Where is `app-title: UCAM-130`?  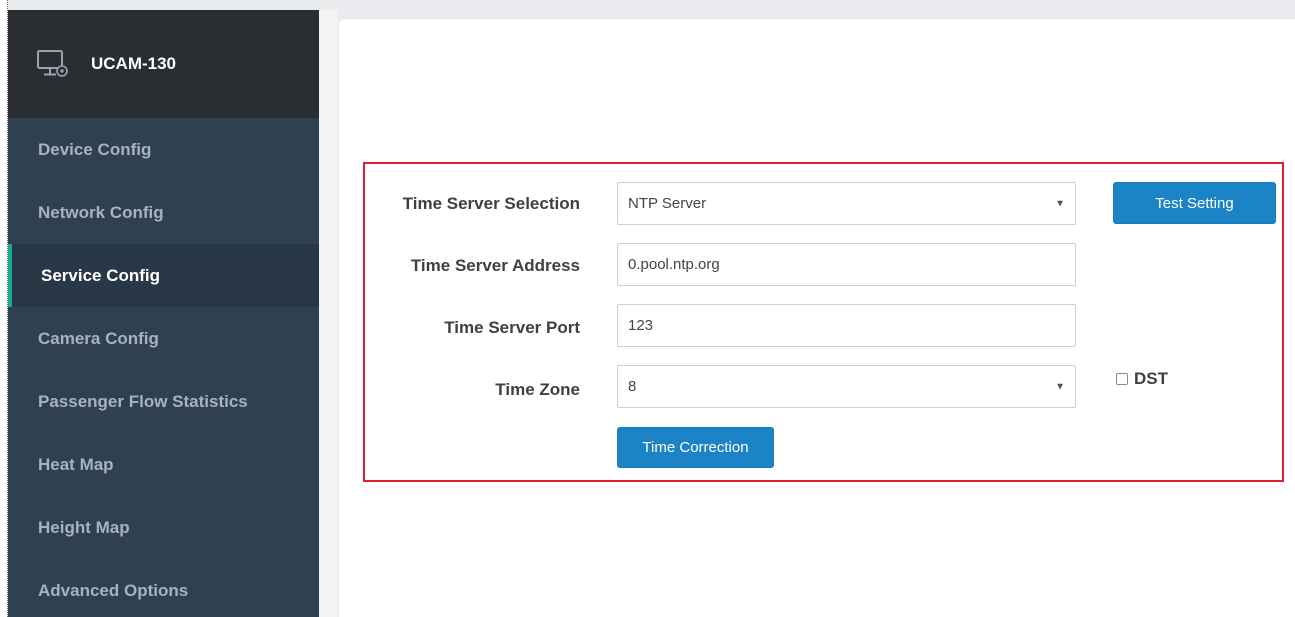
app-title: UCAM-130 is located at coordinates (134, 63).